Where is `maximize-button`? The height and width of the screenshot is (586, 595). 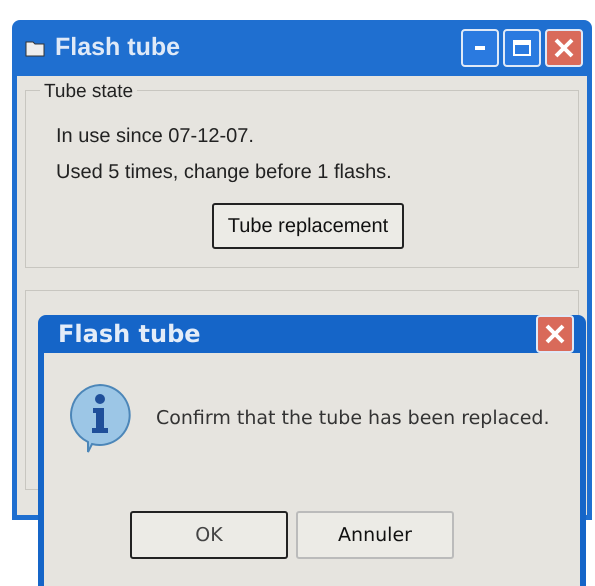 maximize-button is located at coordinates (522, 48).